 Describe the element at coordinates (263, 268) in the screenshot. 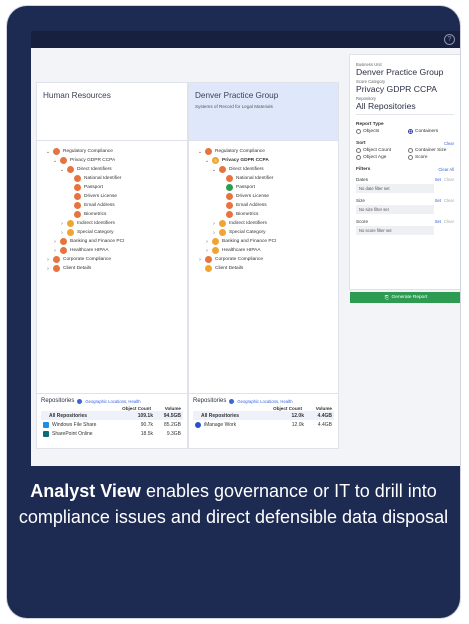

I see `tree-node: Client Details` at that location.